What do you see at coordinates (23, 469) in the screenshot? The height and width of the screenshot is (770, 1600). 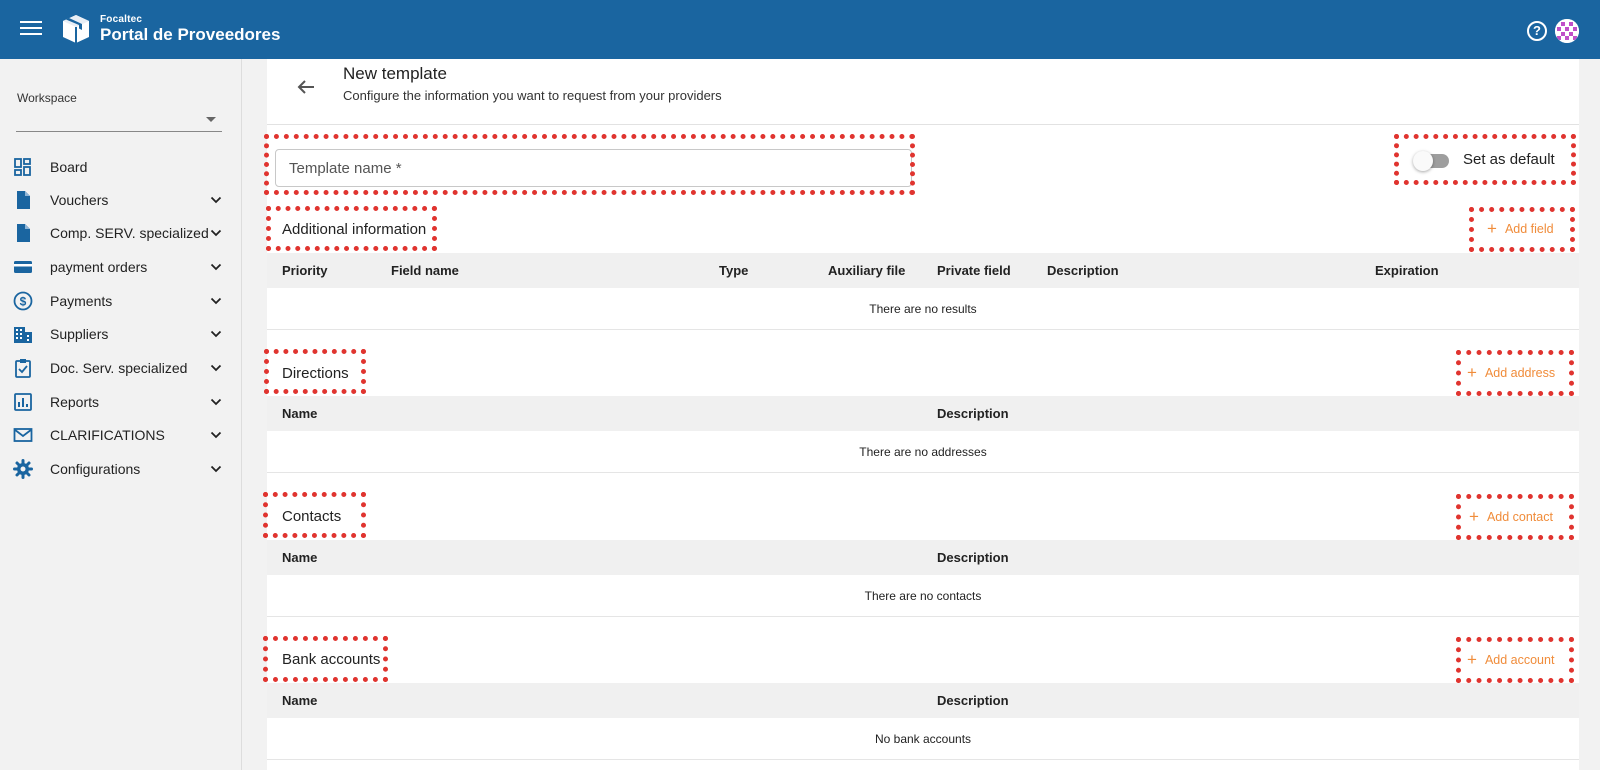 I see `gear-icon` at bounding box center [23, 469].